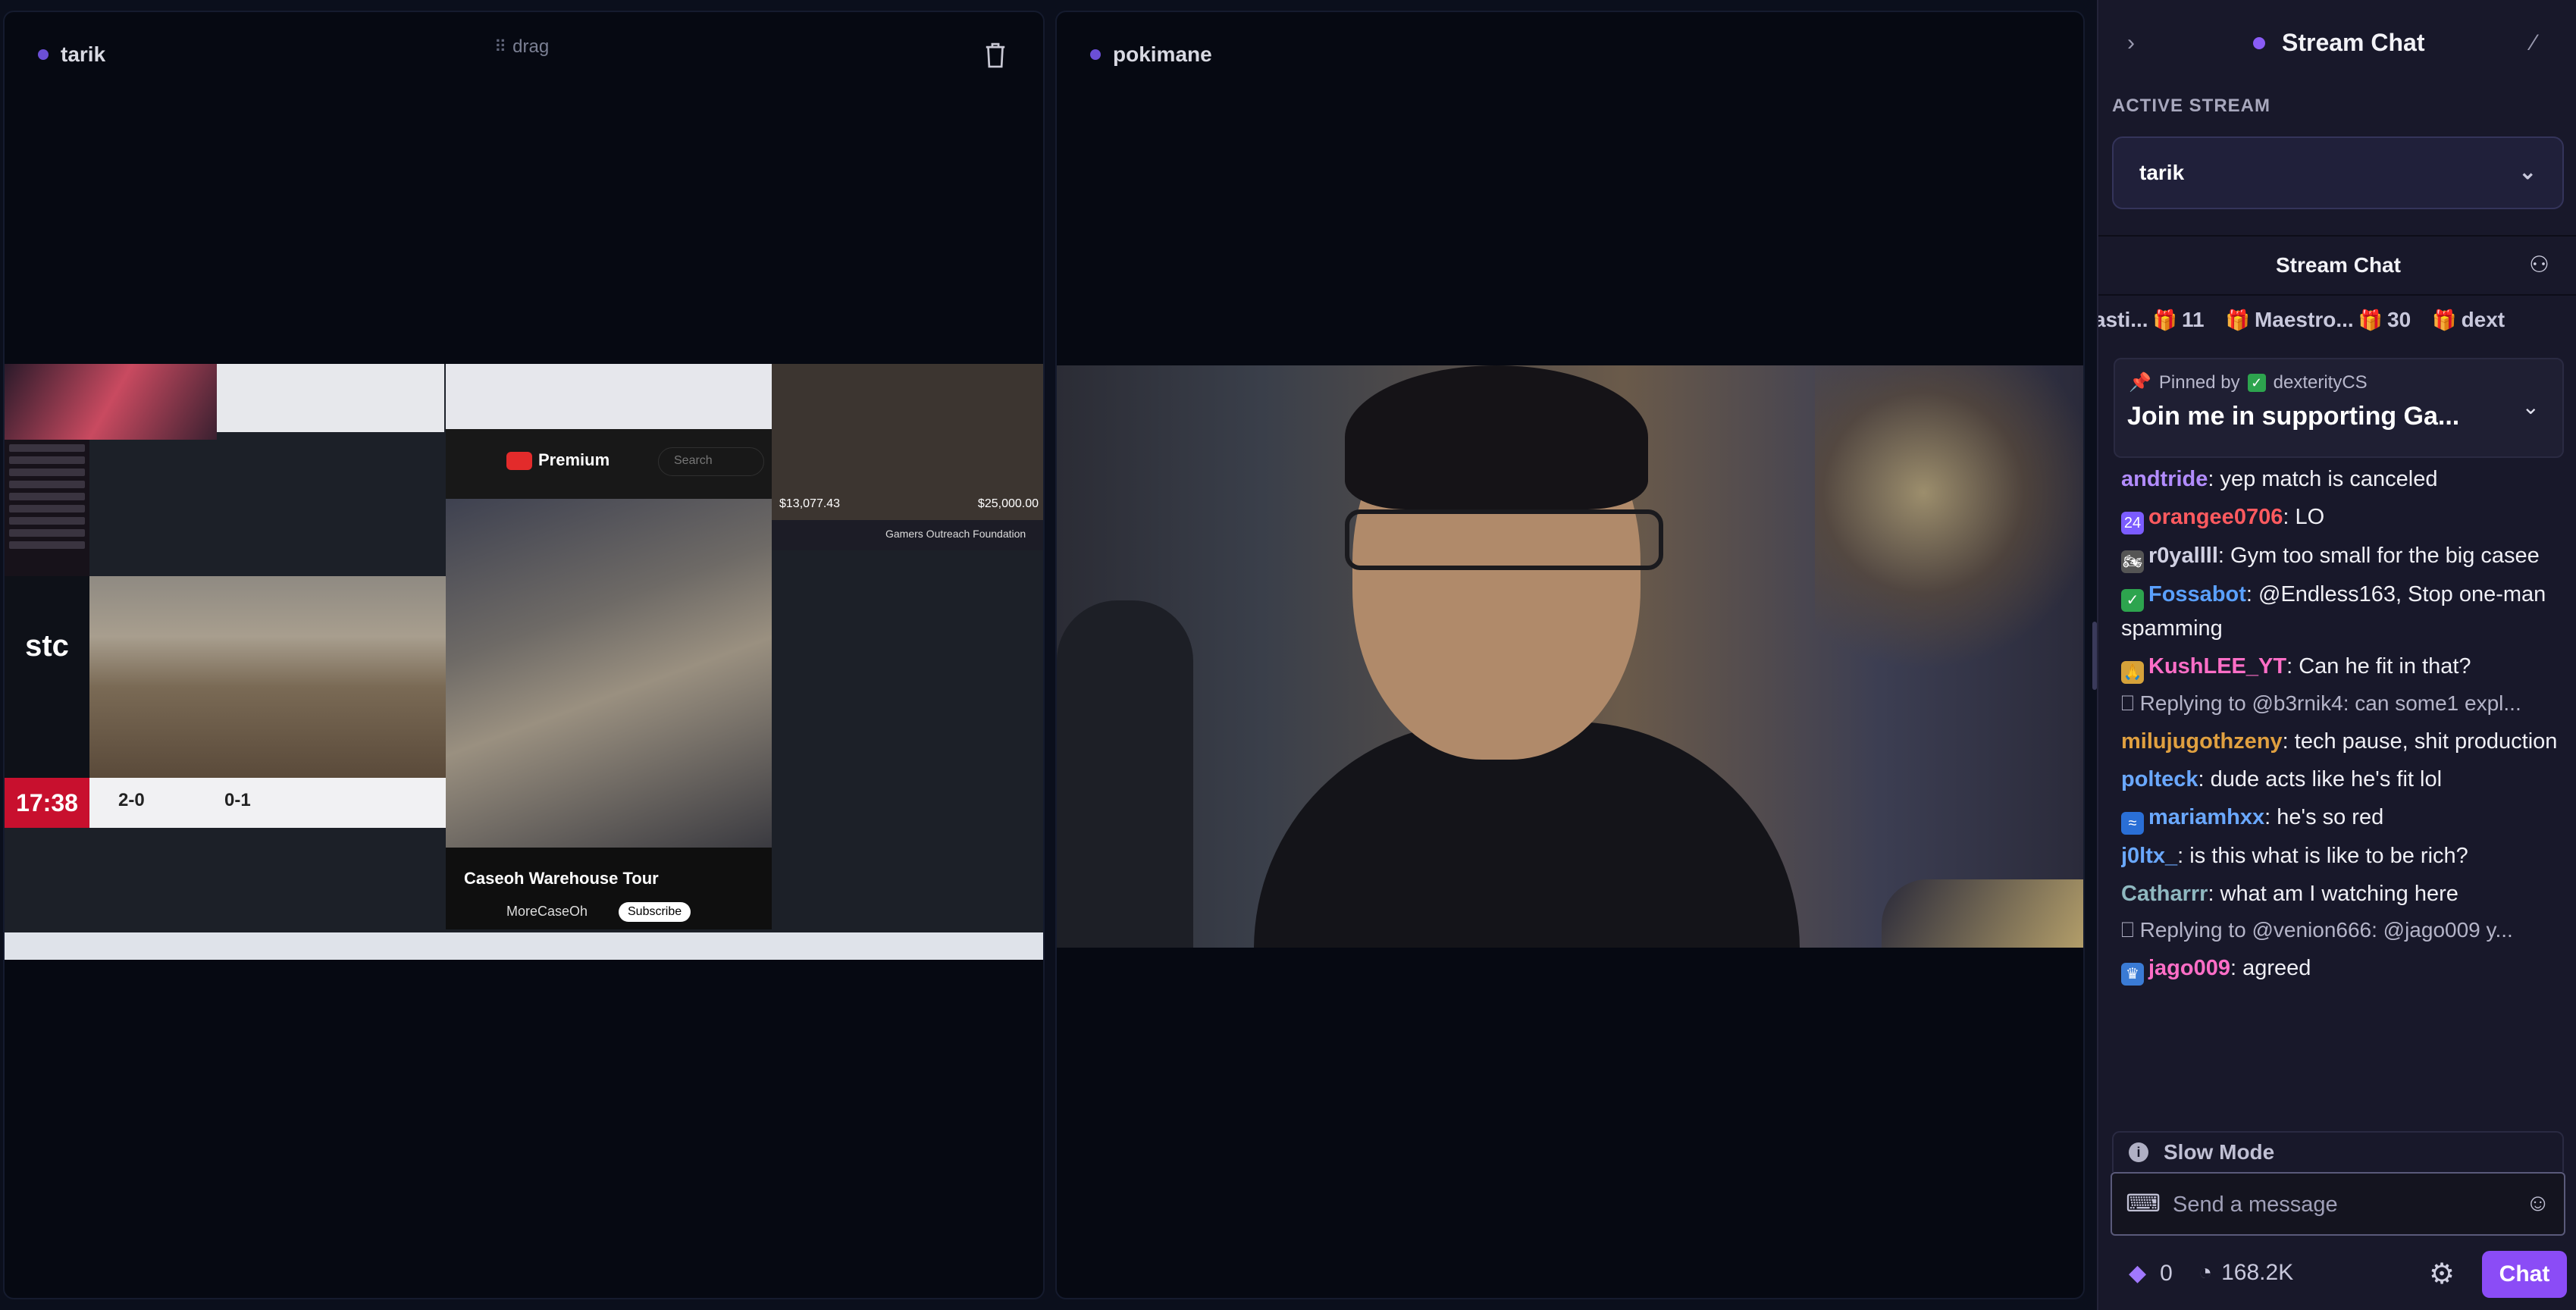  Describe the element at coordinates (1982, 913) in the screenshot. I see `table-edge` at that location.